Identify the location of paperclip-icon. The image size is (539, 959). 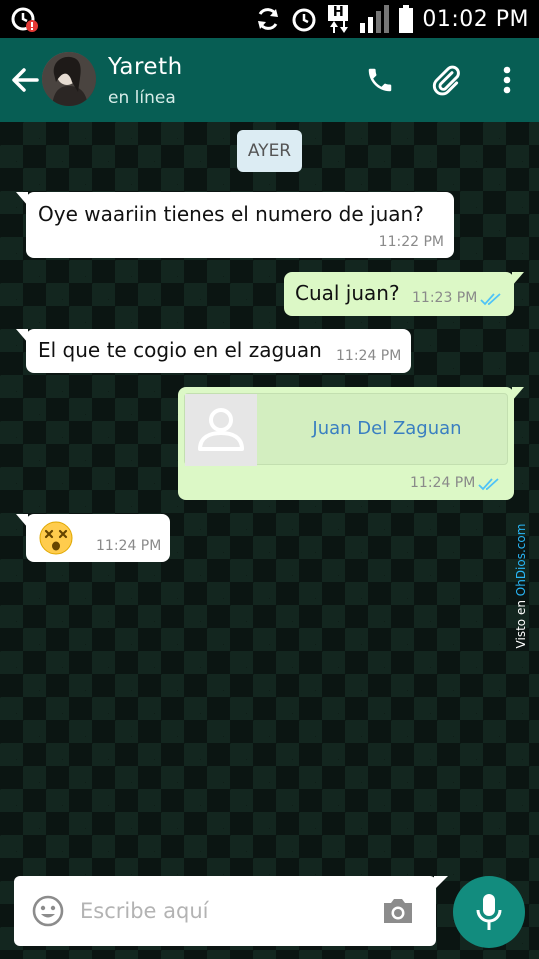
(446, 80).